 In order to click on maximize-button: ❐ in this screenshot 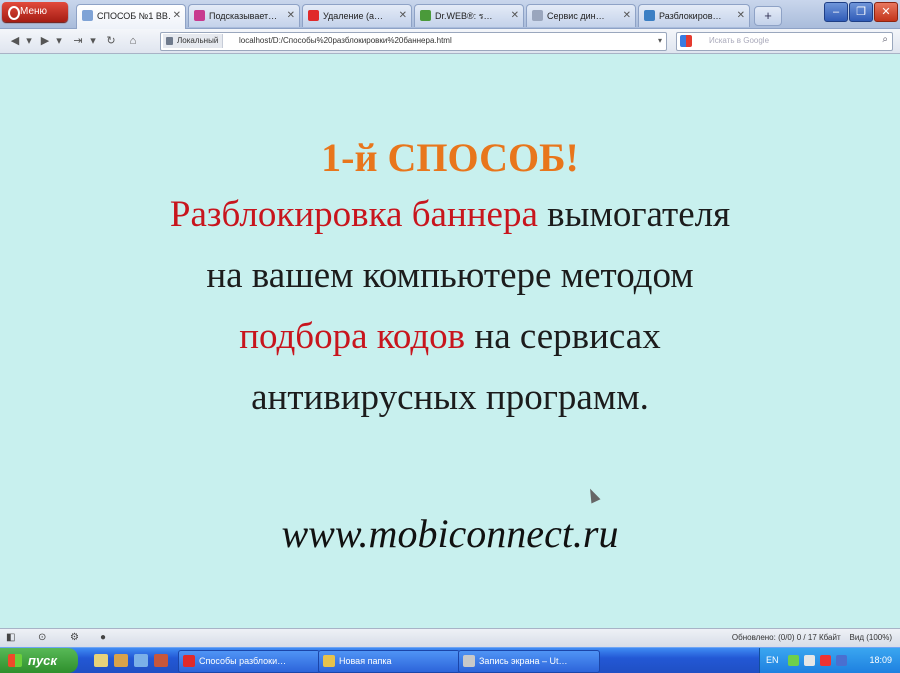, I will do `click(861, 12)`.